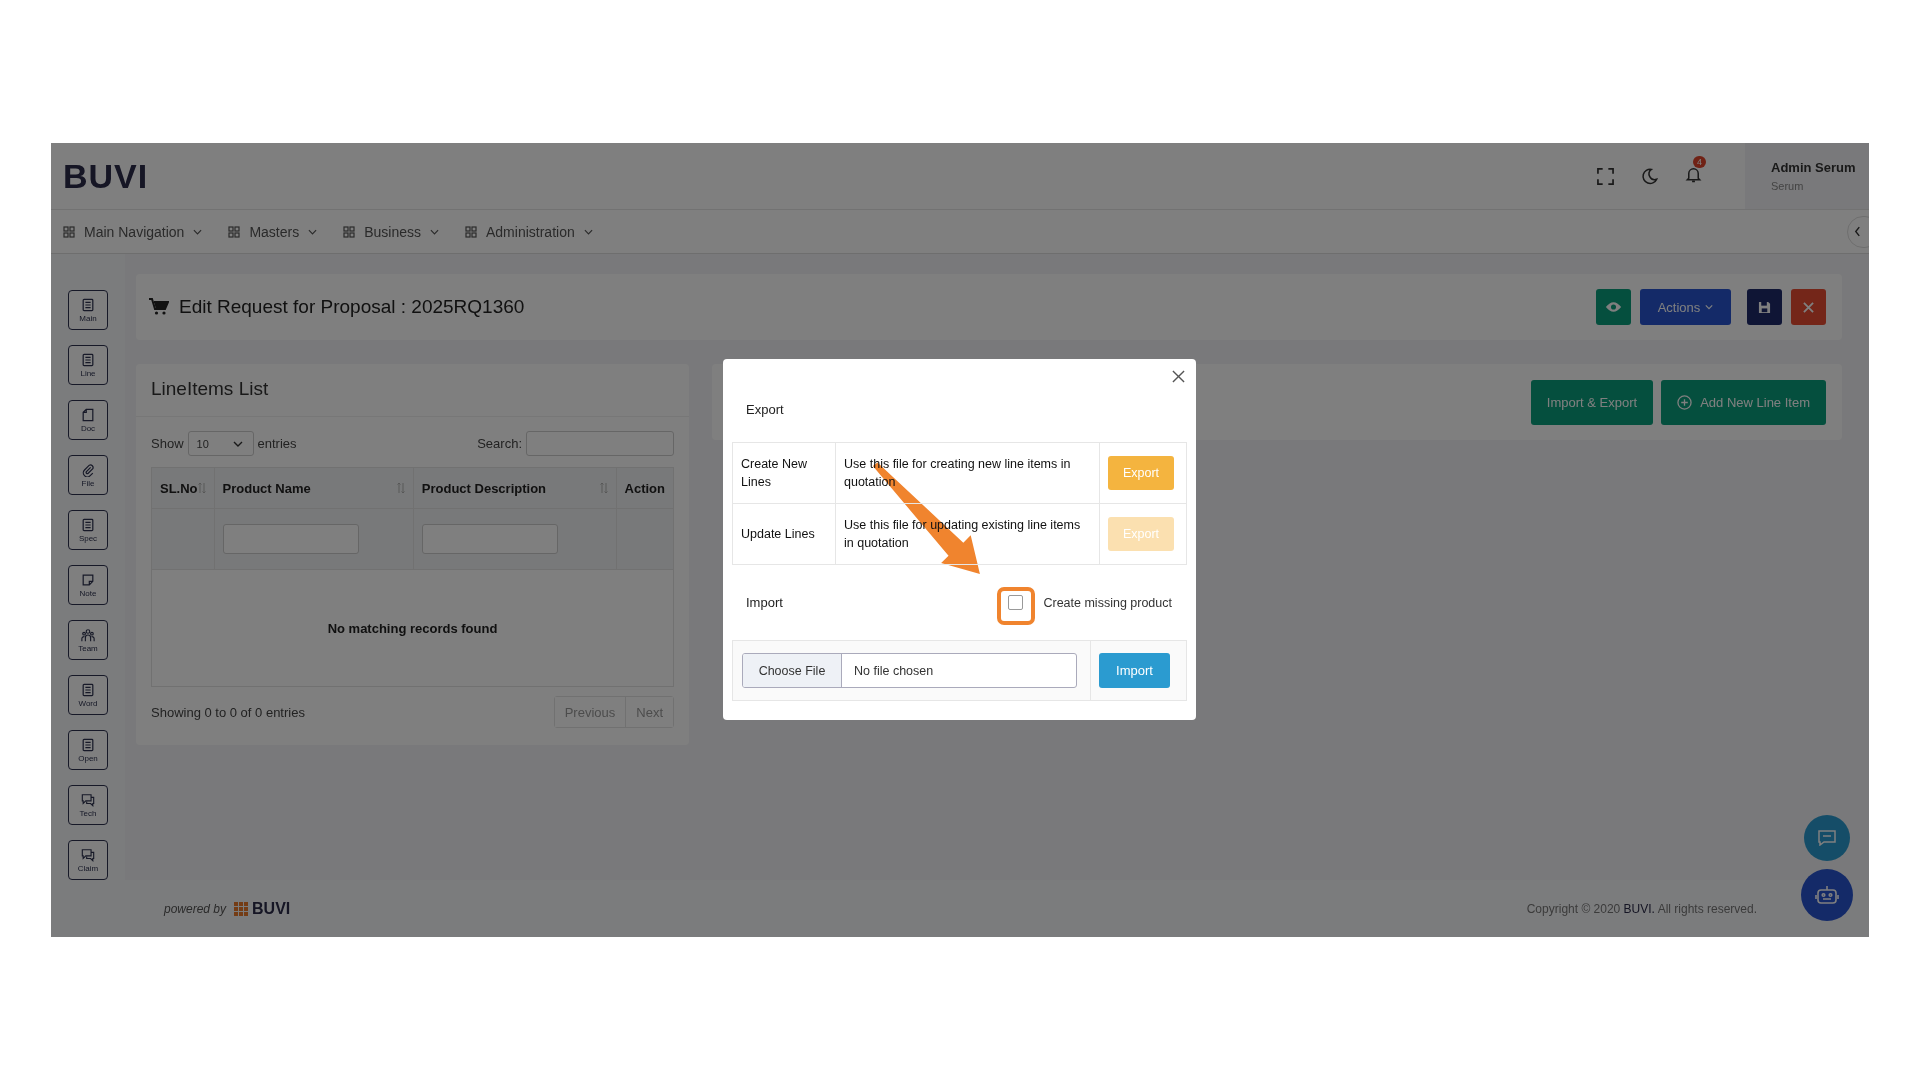 This screenshot has width=1920, height=1080. What do you see at coordinates (1134, 670) in the screenshot?
I see `import-button: Import` at bounding box center [1134, 670].